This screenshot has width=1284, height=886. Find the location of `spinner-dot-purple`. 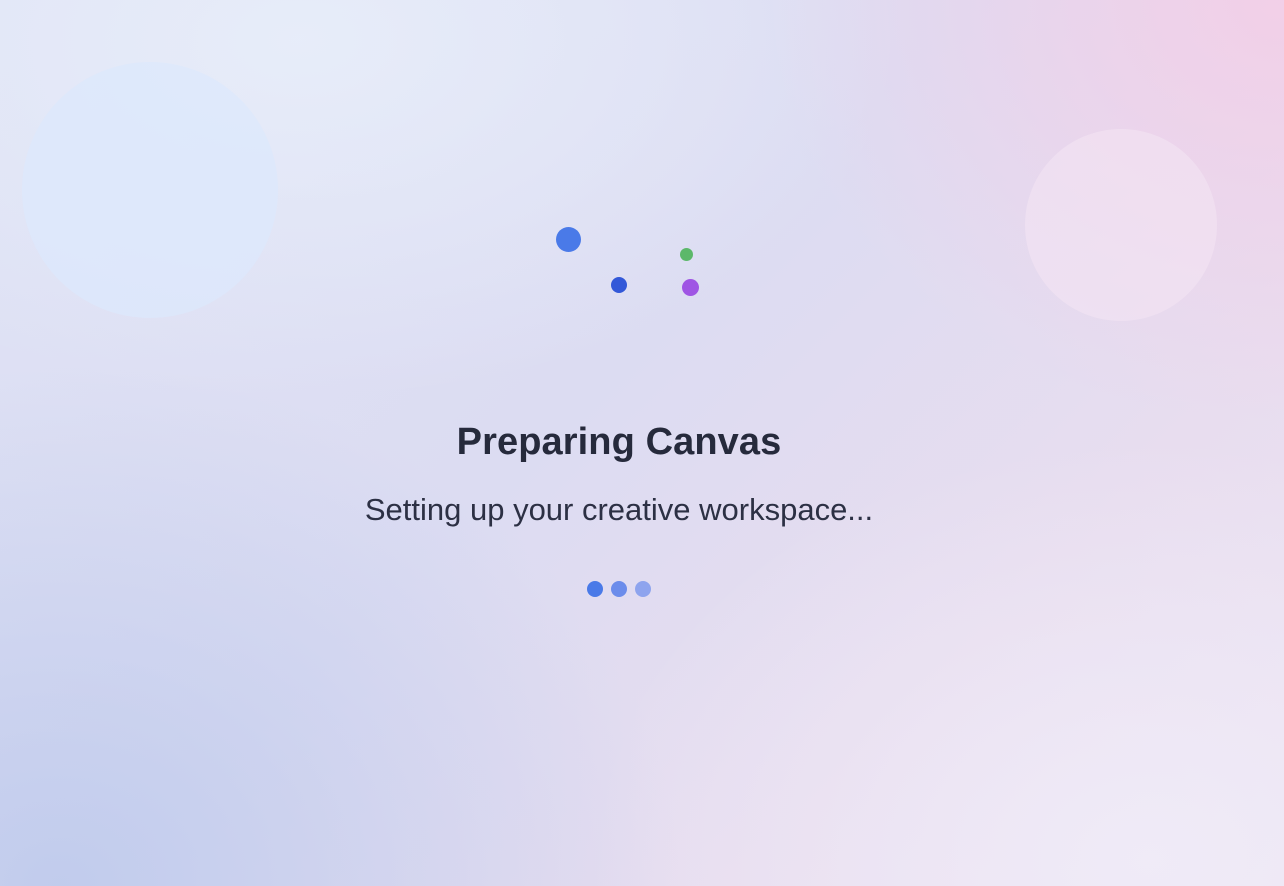

spinner-dot-purple is located at coordinates (690, 287).